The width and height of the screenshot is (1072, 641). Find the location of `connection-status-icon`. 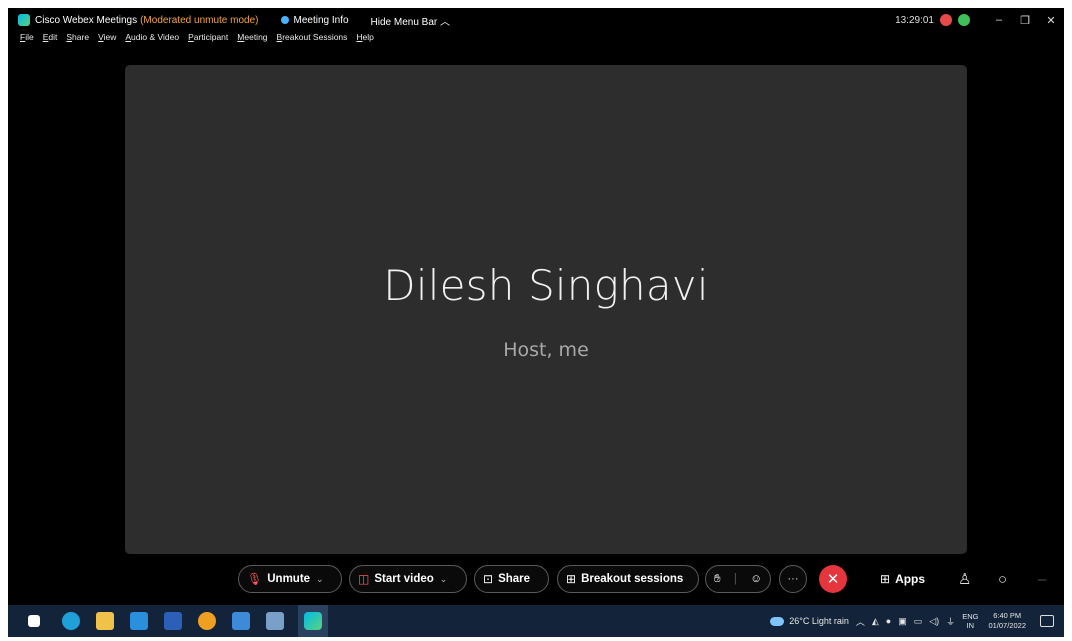

connection-status-icon is located at coordinates (964, 20).